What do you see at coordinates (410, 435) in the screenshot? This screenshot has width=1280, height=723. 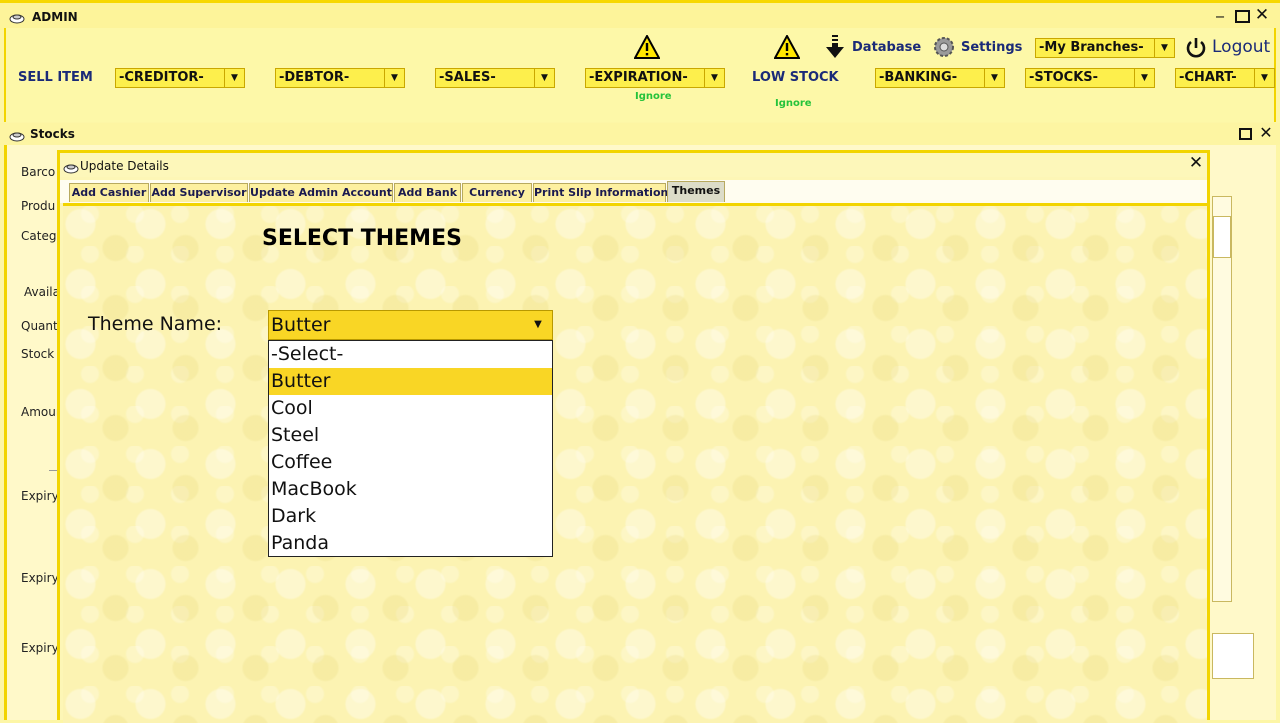 I see `theme-option: Steel` at bounding box center [410, 435].